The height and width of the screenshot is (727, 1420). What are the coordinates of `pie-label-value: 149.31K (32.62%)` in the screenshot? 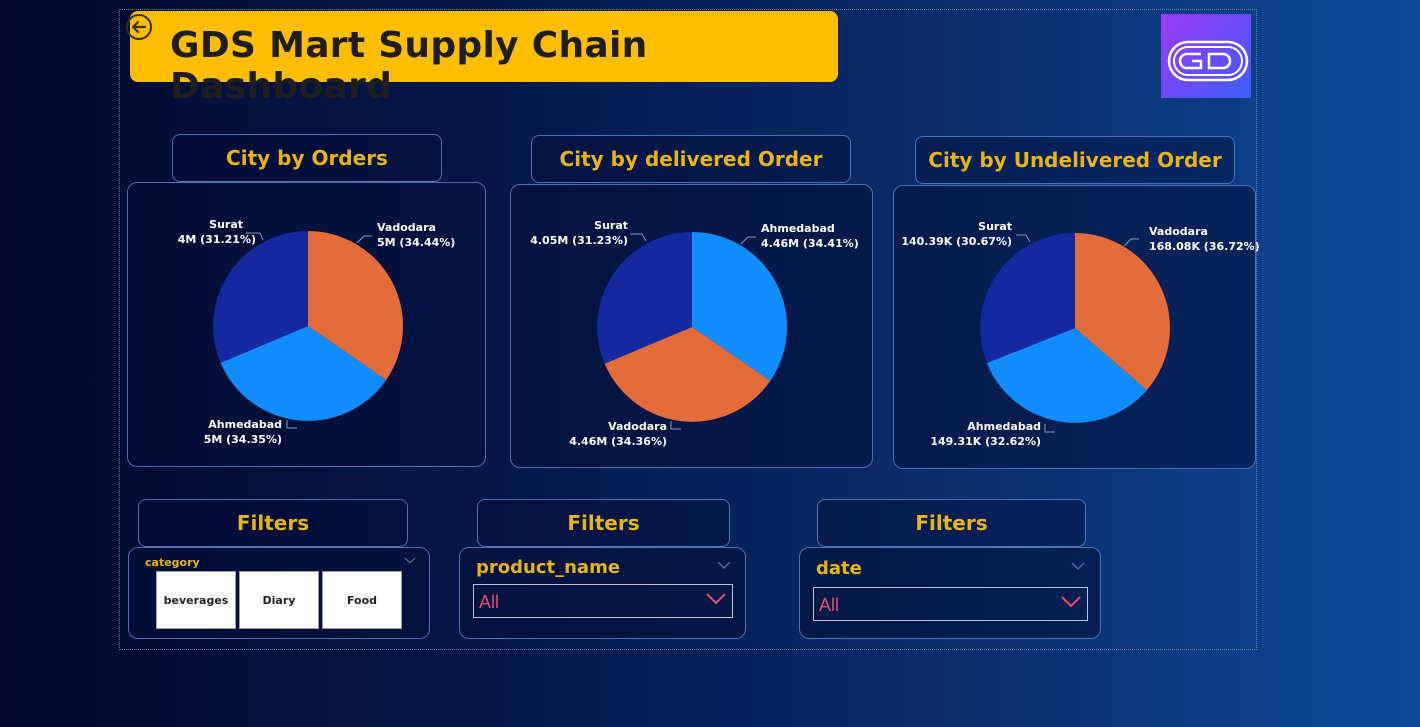 It's located at (985, 441).